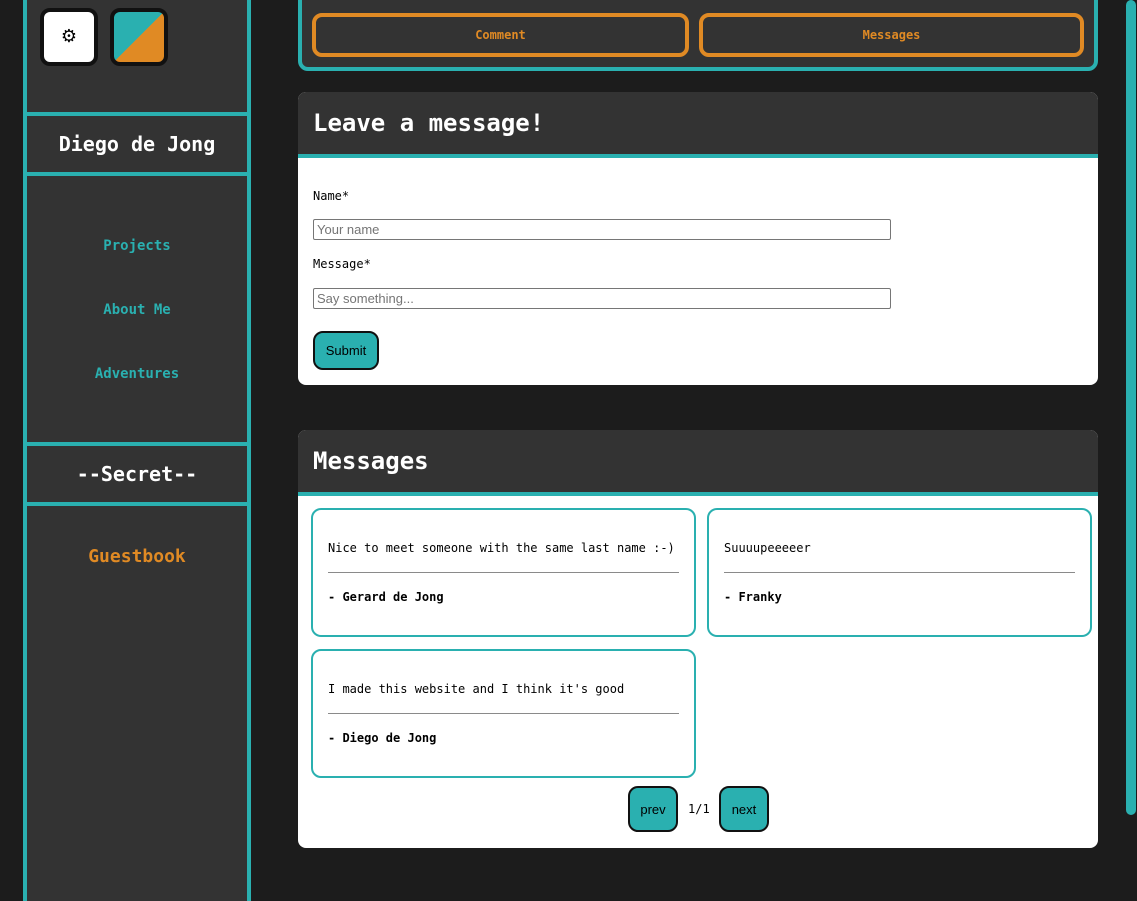  I want to click on gear-icon: ⚙, so click(69, 36).